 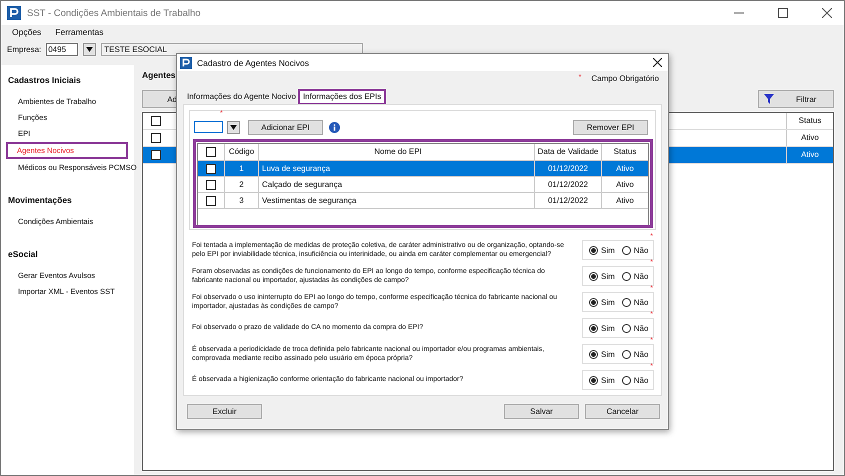 What do you see at coordinates (285, 127) in the screenshot?
I see `add-button: Adicionar EPI` at bounding box center [285, 127].